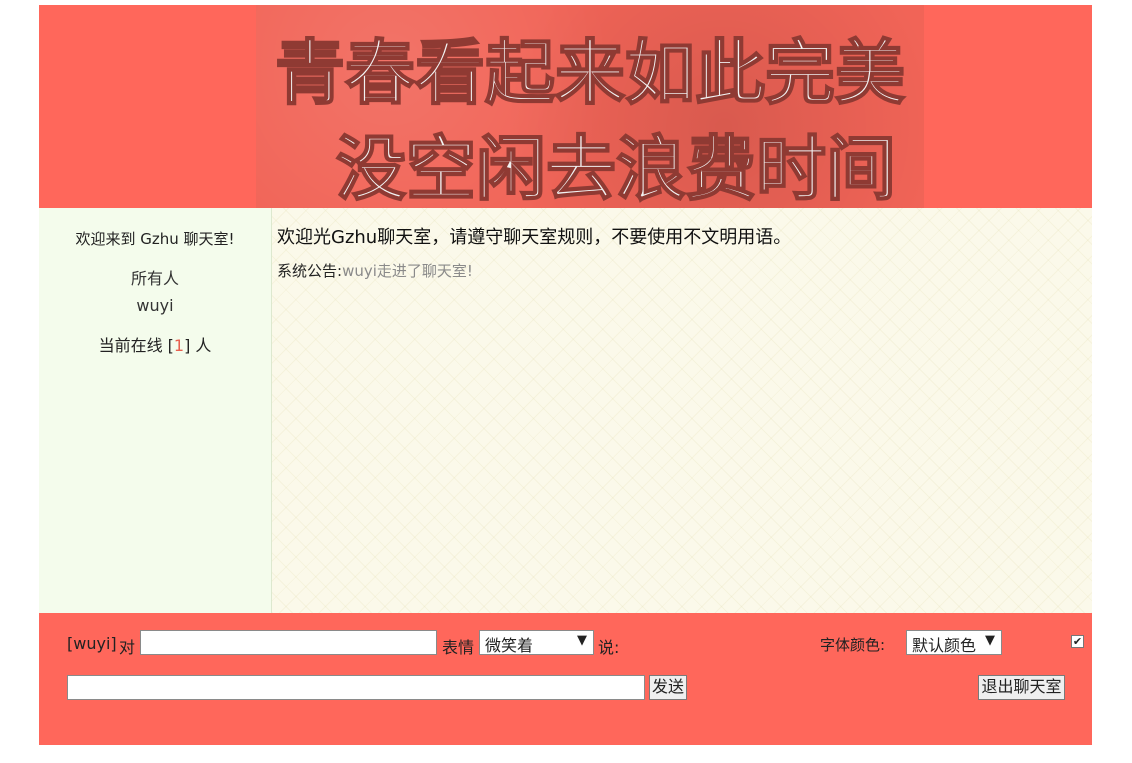  What do you see at coordinates (590, 119) in the screenshot?
I see `banner-calligraphy: 青春看起来如此完美 没空闲去浪费时间` at bounding box center [590, 119].